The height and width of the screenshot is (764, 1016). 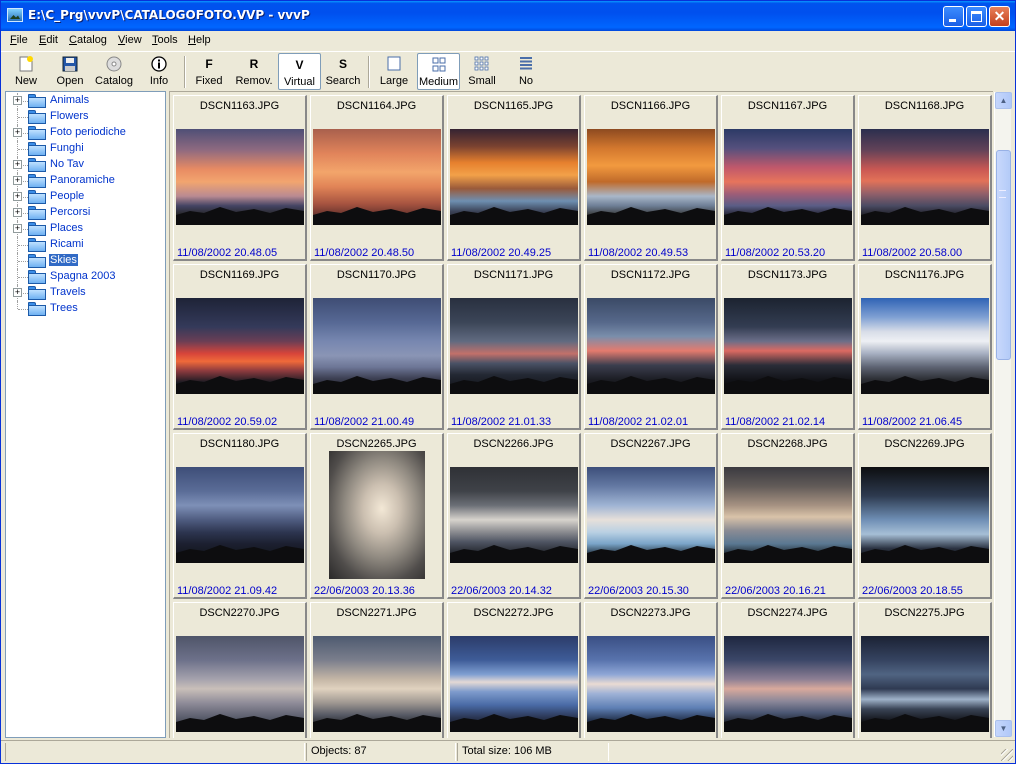 What do you see at coordinates (377, 516) in the screenshot?
I see `thumbnail-card: DSCN2265.JPG 22/06/2003 20.13.36` at bounding box center [377, 516].